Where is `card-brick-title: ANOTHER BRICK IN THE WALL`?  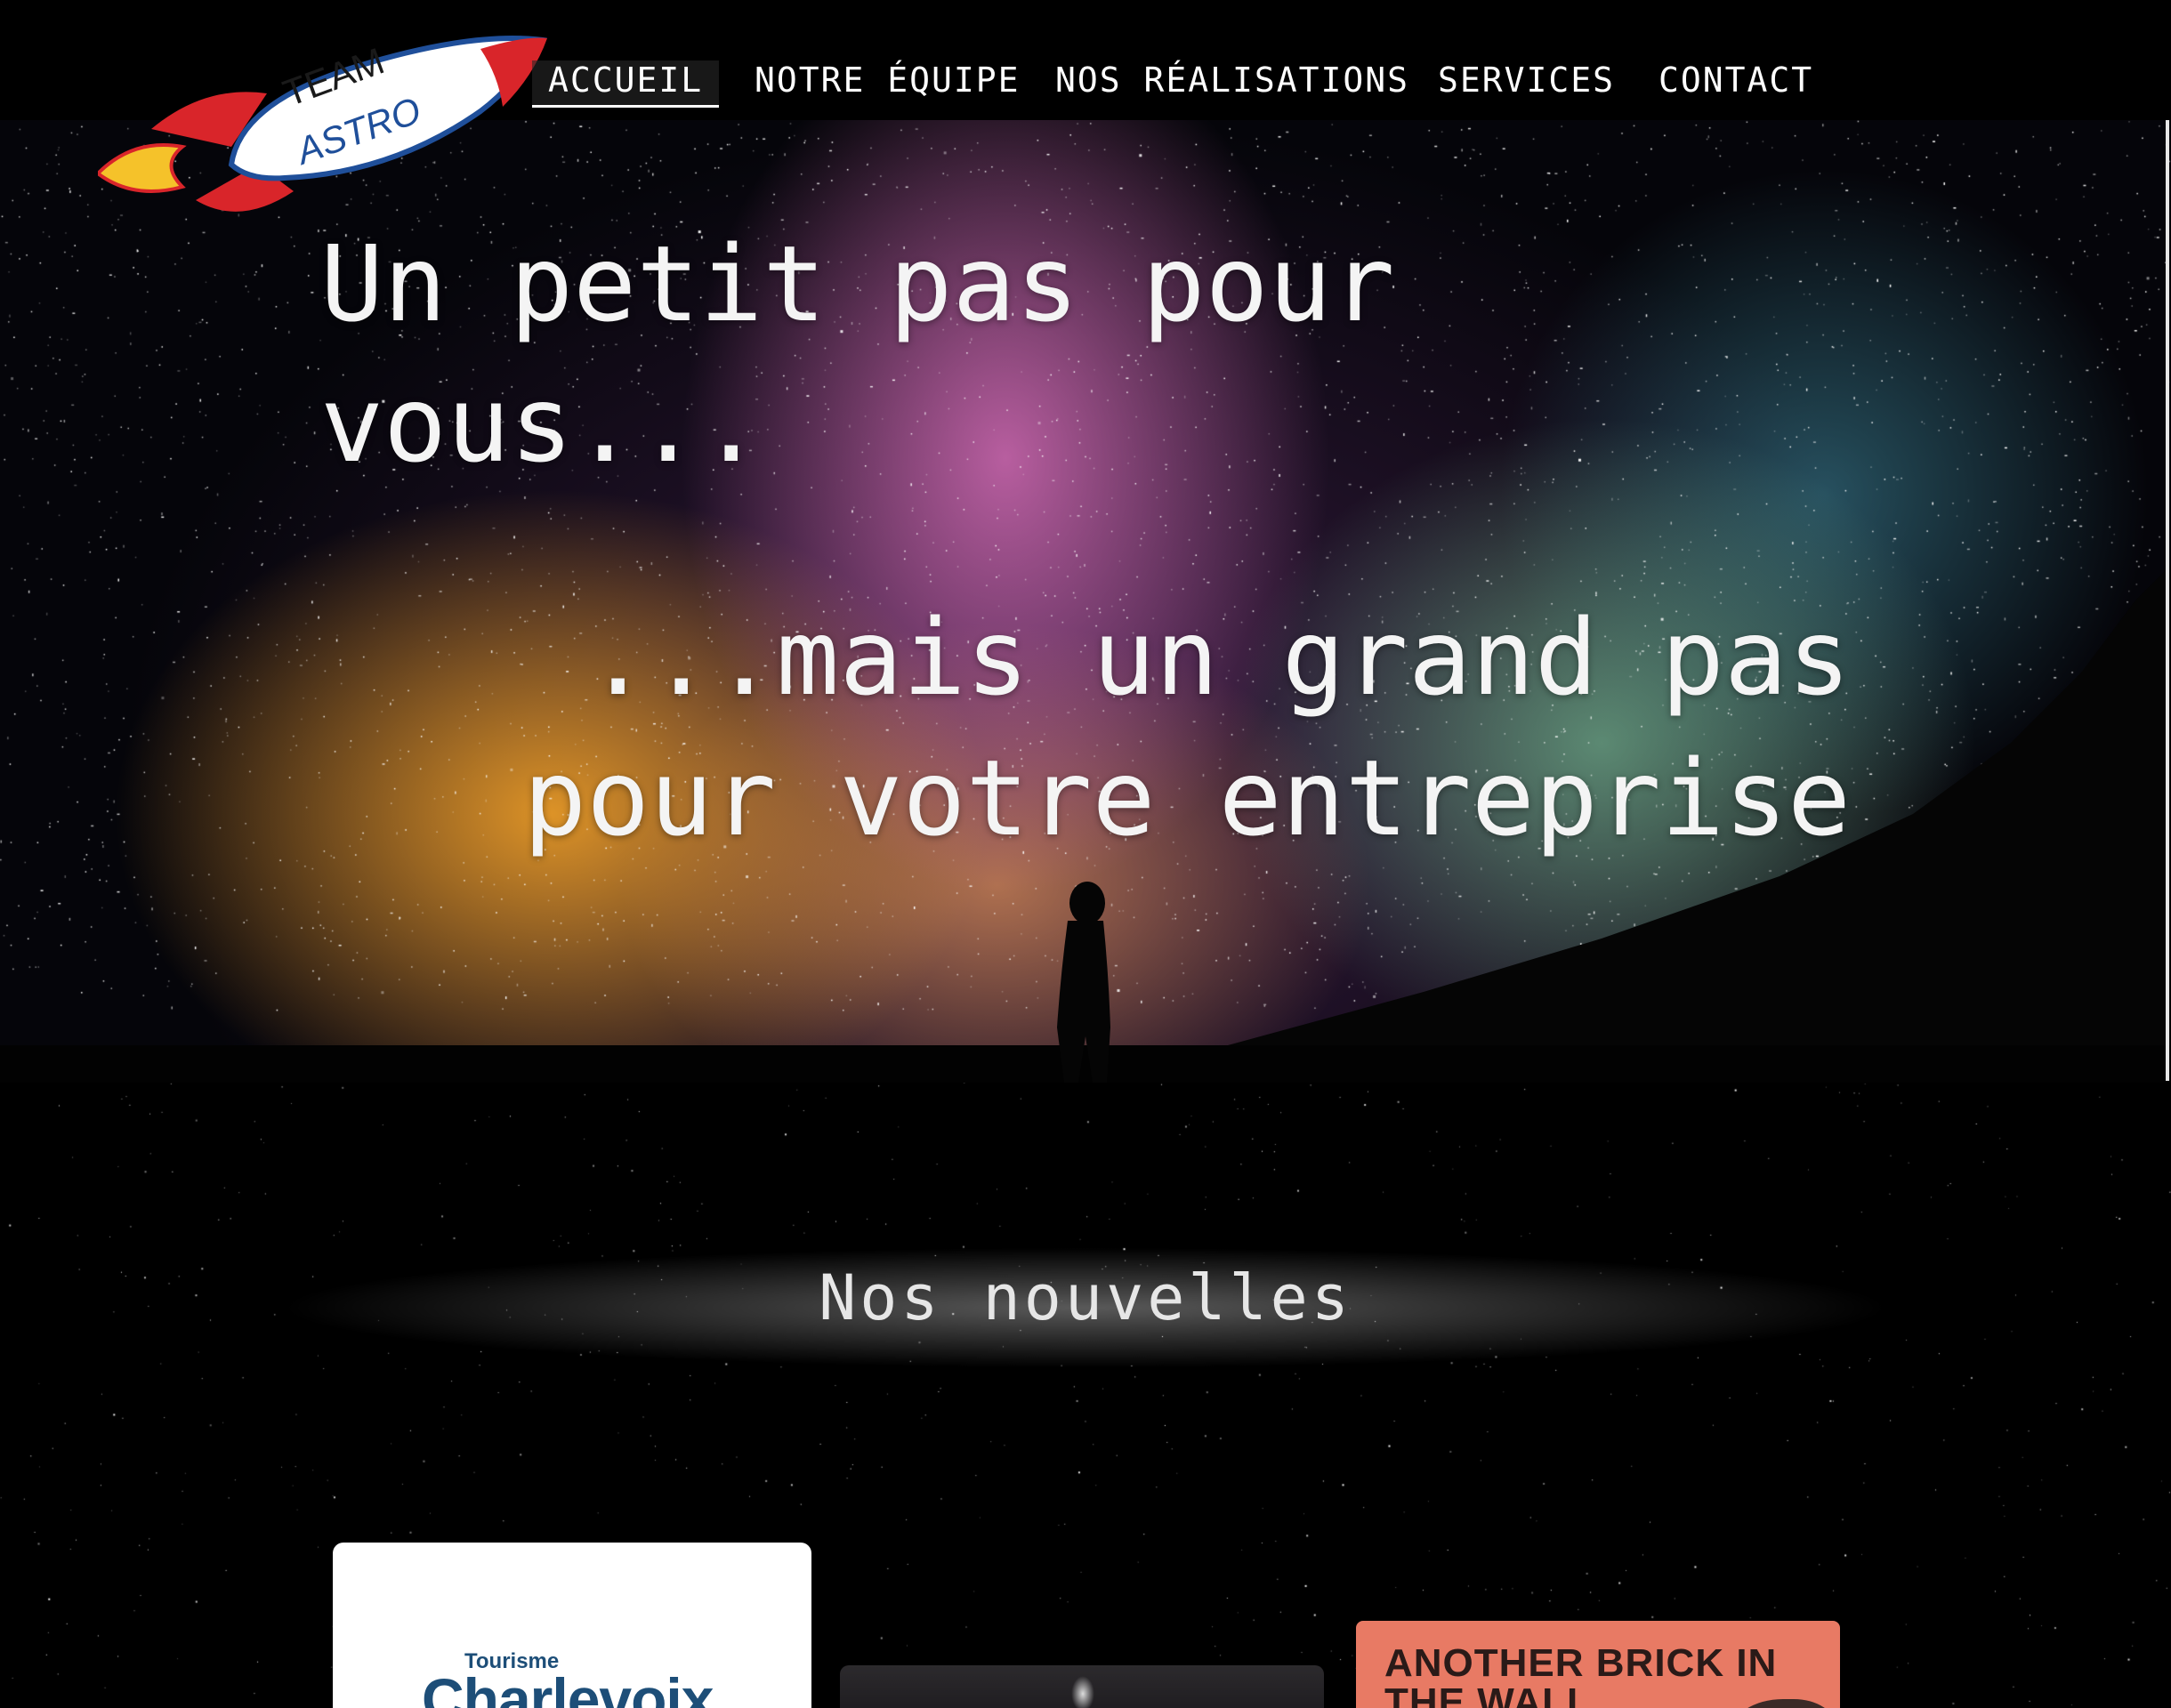
card-brick-title: ANOTHER BRICK IN THE WALL is located at coordinates (1581, 1674).